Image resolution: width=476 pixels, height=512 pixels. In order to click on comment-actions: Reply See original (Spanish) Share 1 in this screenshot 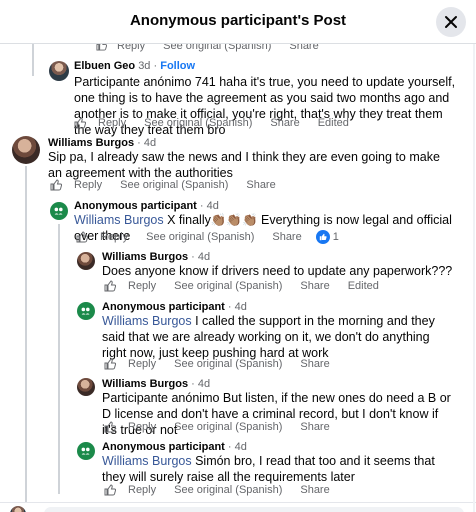, I will do `click(225, 237)`.